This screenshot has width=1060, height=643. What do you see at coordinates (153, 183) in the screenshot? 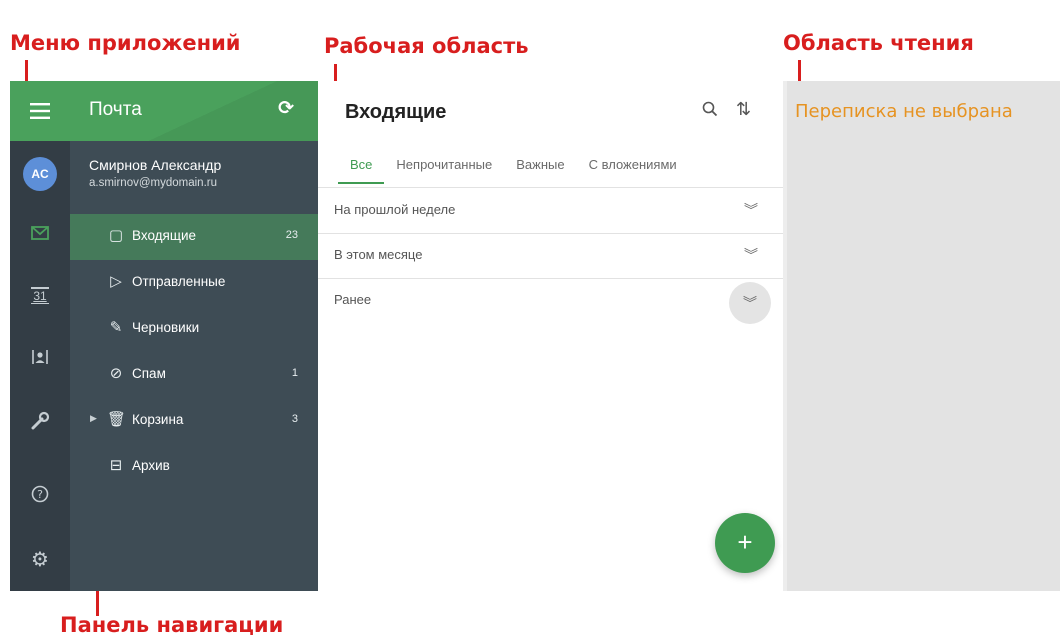
I see `user-email: a.smirnov@mydomain.ru` at bounding box center [153, 183].